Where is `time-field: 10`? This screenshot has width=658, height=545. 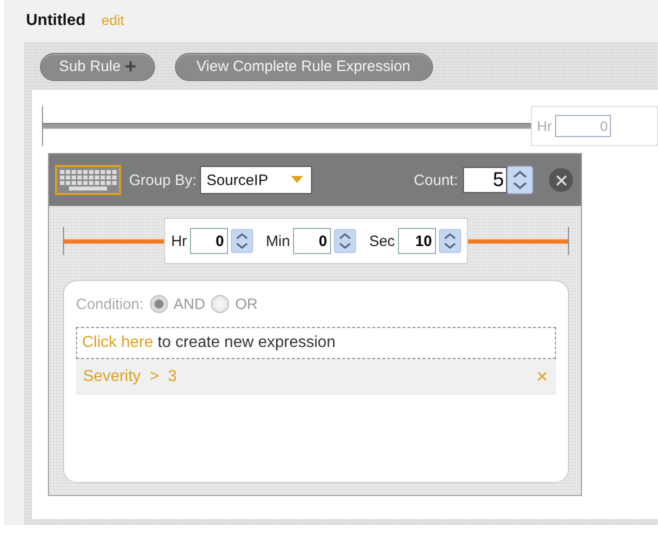
time-field: 10 is located at coordinates (417, 241).